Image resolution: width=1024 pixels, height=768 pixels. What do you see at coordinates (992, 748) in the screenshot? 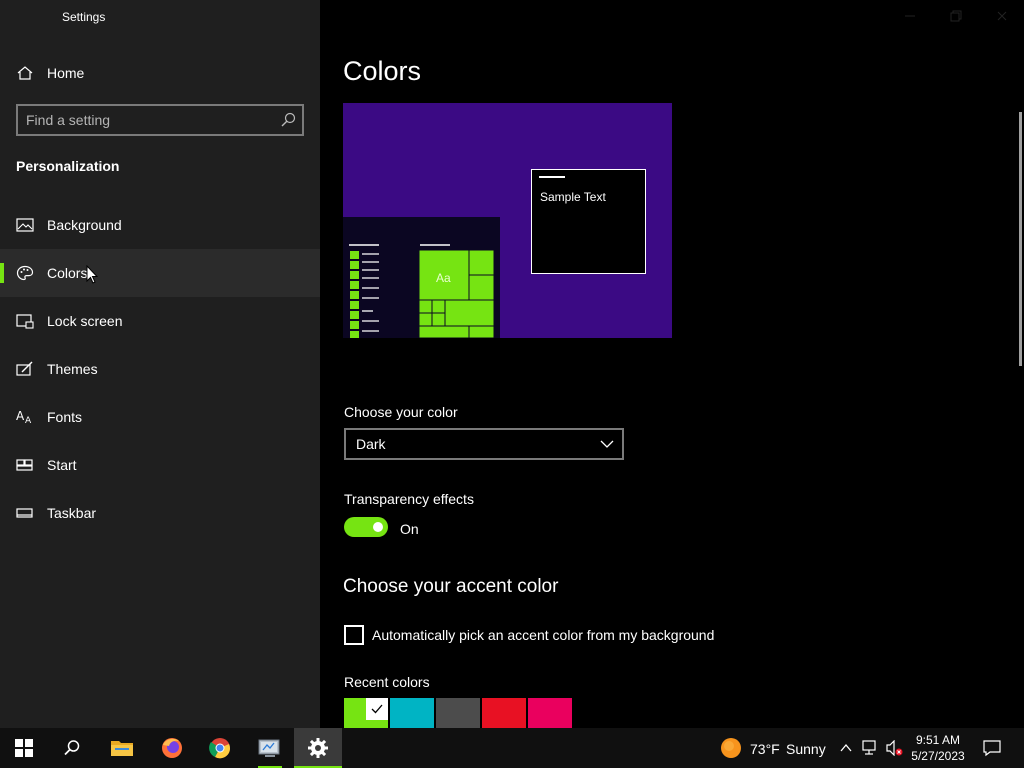
I see `notification-icon` at bounding box center [992, 748].